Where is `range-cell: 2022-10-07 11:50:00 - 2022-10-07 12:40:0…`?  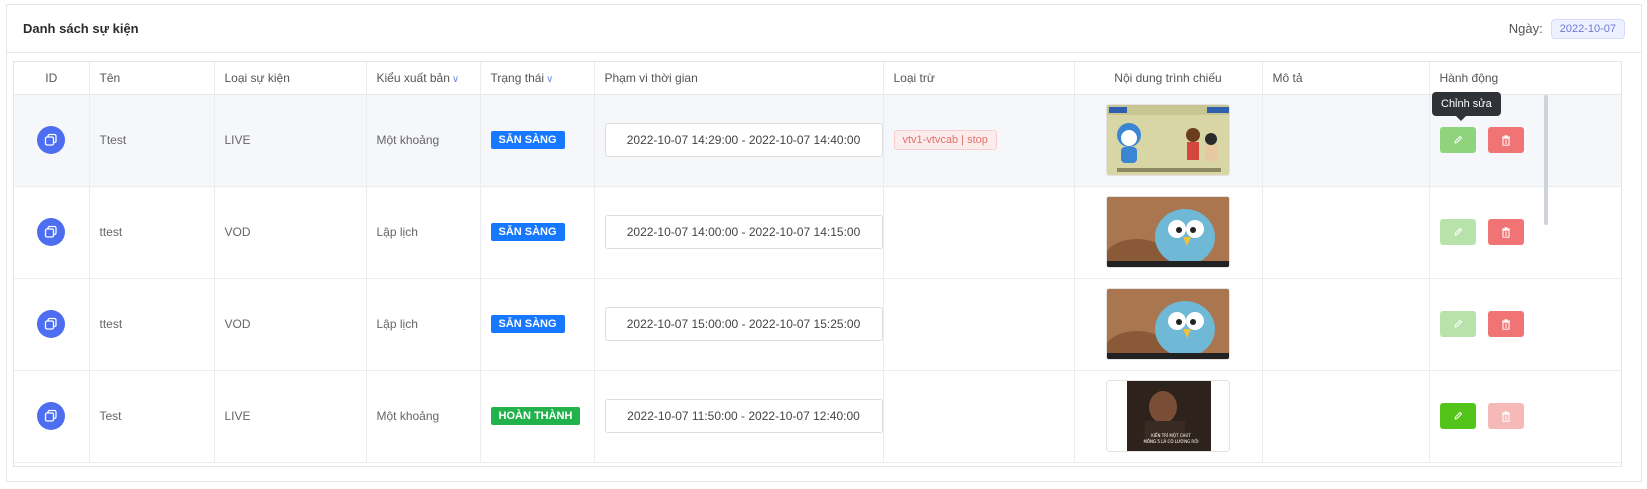
range-cell: 2022-10-07 11:50:00 - 2022-10-07 12:40:0… is located at coordinates (739, 416).